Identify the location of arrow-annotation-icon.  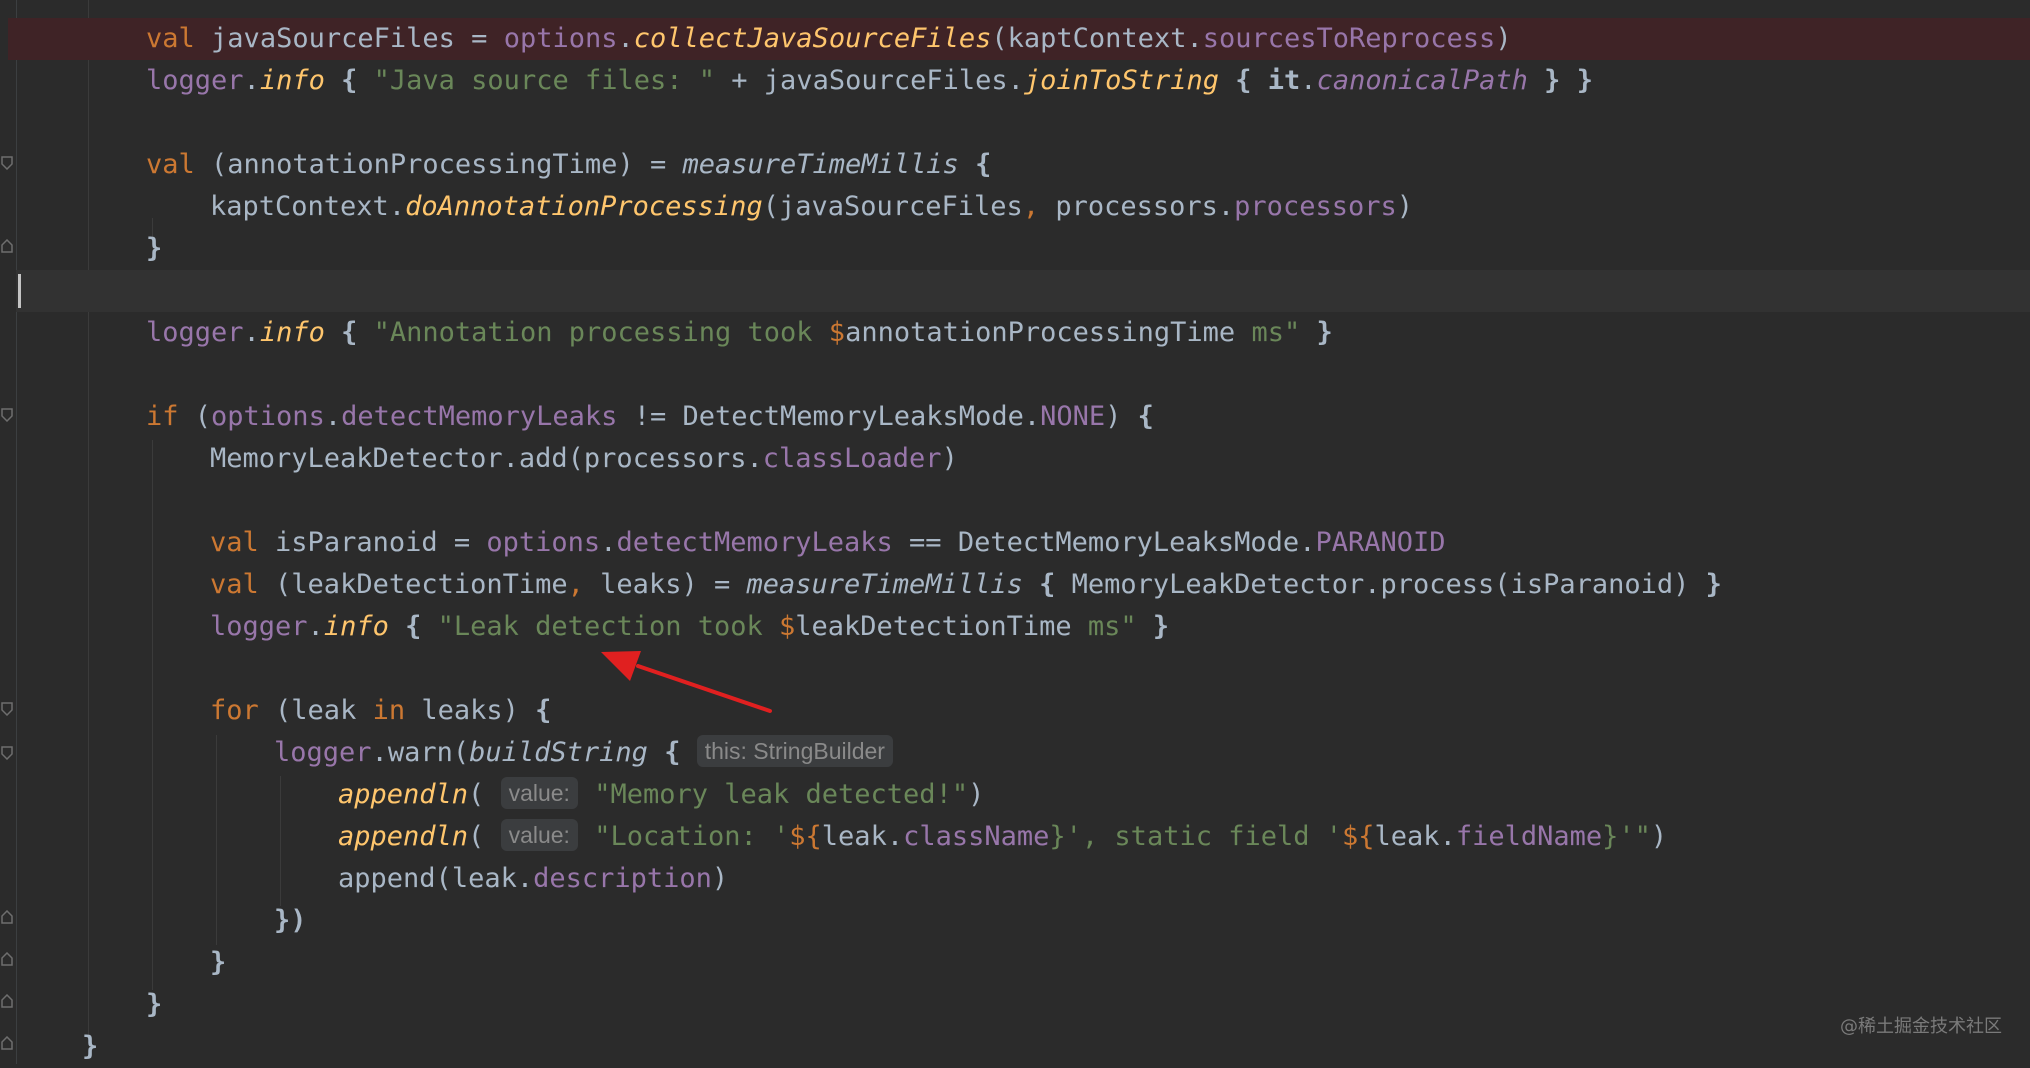
(686, 682).